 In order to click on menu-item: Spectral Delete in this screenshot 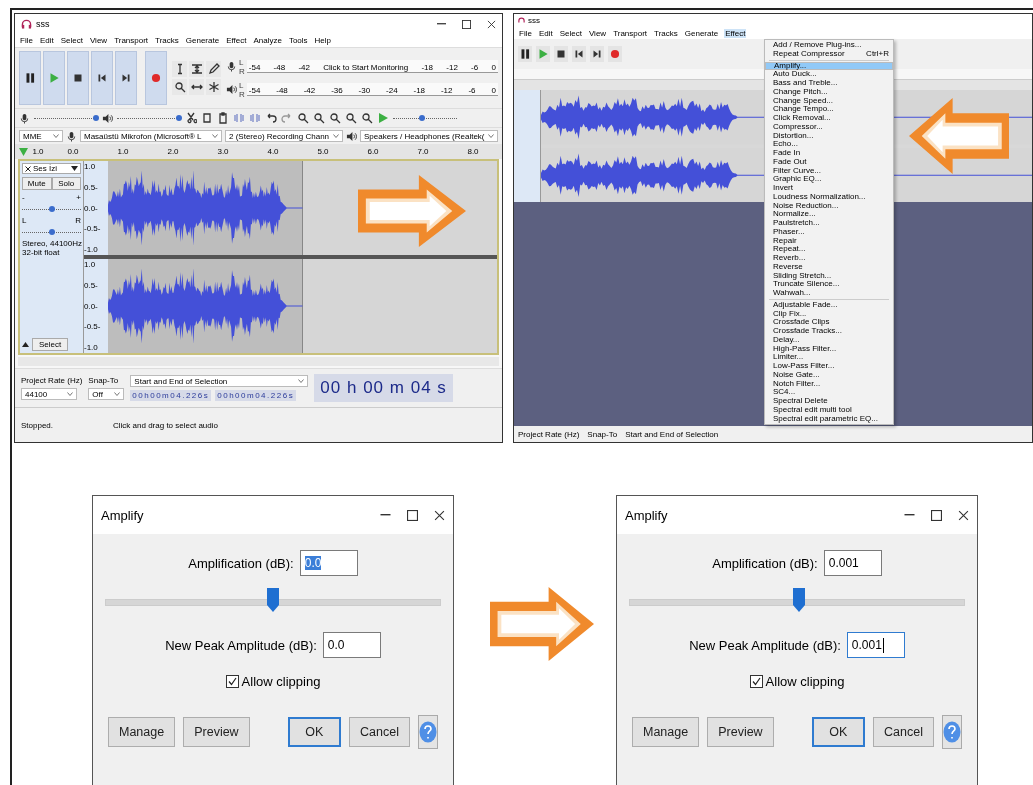, I will do `click(829, 401)`.